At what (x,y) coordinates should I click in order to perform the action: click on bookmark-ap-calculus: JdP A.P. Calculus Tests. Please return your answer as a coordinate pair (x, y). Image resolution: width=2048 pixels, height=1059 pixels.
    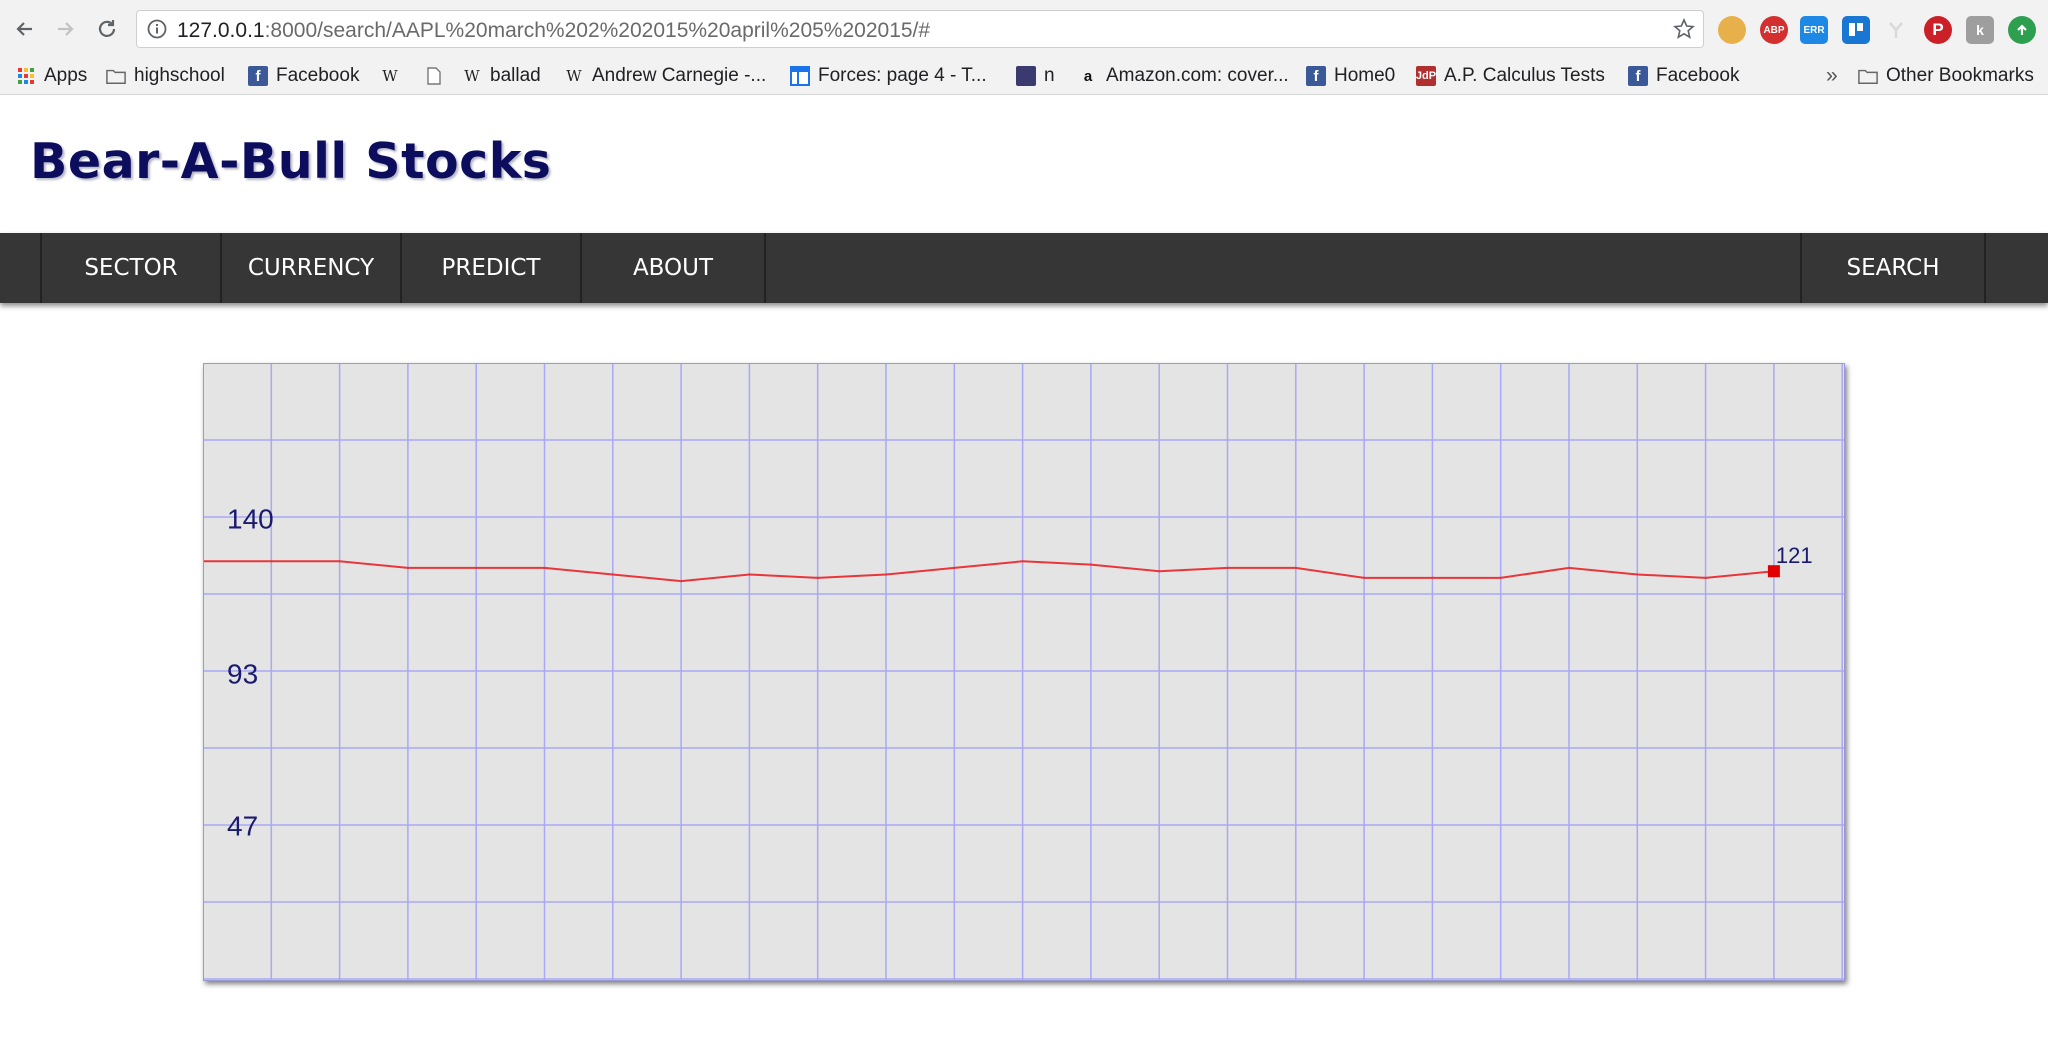
    Looking at the image, I should click on (1510, 76).